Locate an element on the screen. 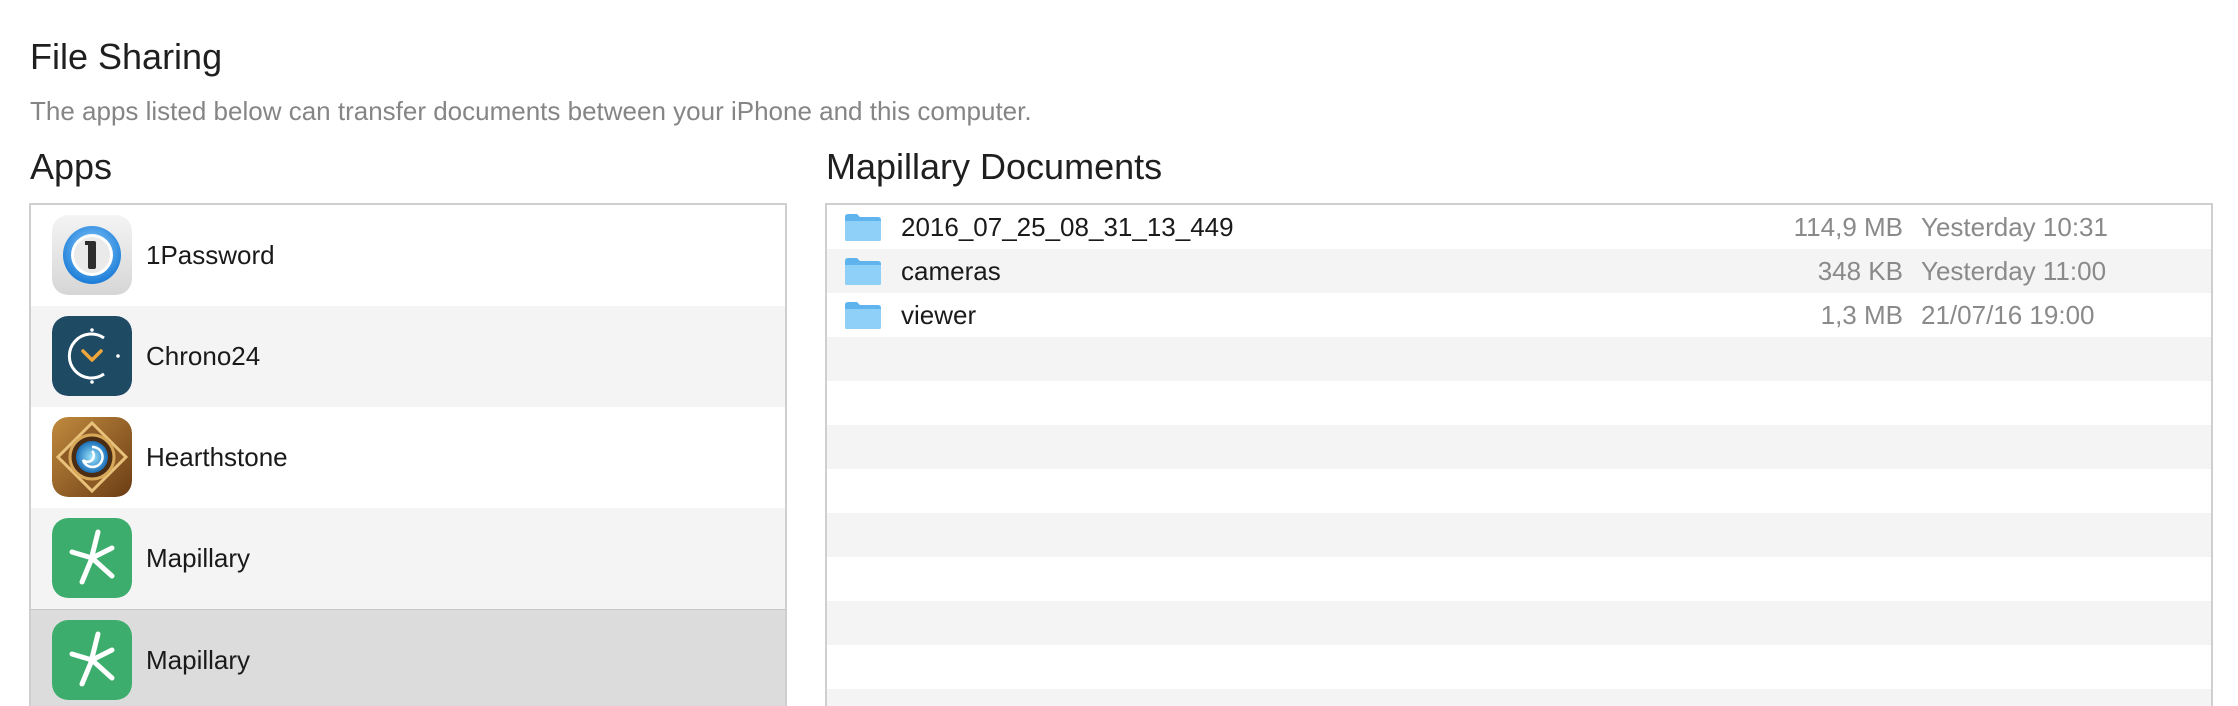 Image resolution: width=2238 pixels, height=706 pixels. app-name: Hearthstone is located at coordinates (217, 456).